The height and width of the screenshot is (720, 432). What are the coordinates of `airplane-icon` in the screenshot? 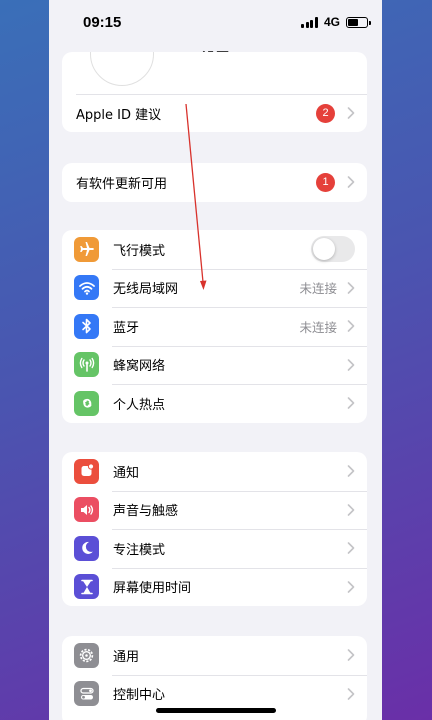 It's located at (86, 249).